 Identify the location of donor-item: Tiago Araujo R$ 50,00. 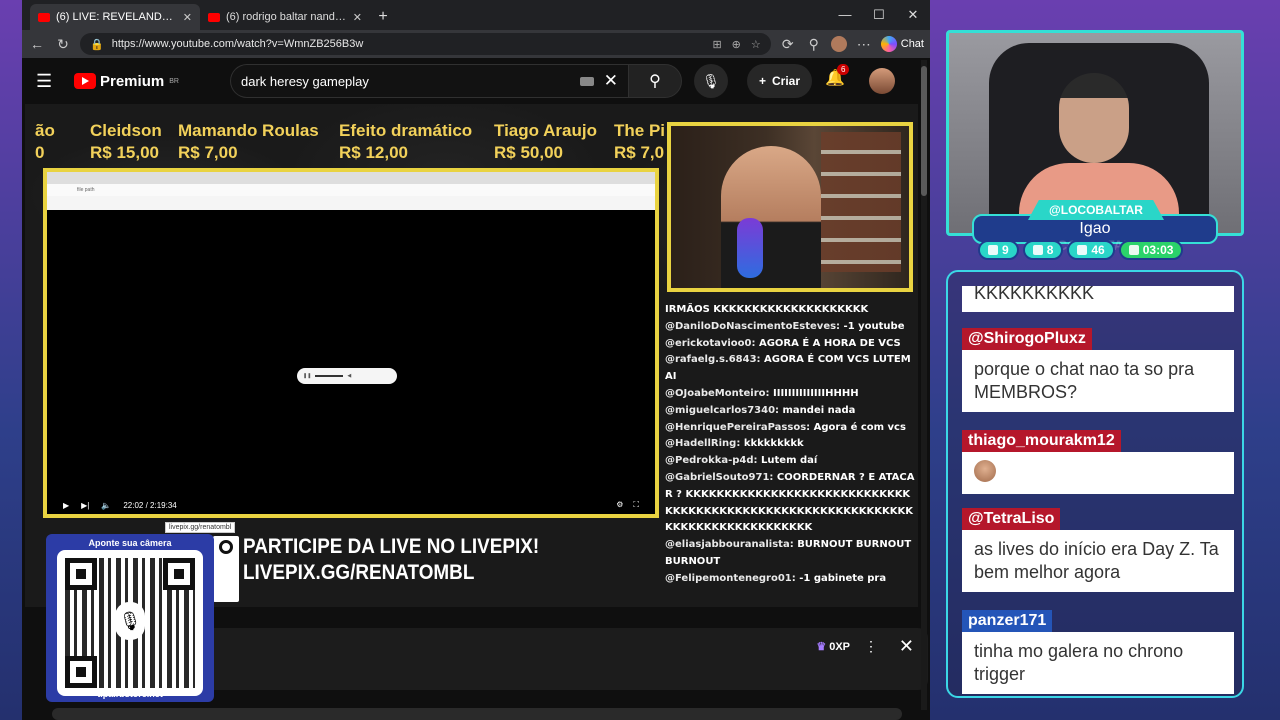
(545, 141).